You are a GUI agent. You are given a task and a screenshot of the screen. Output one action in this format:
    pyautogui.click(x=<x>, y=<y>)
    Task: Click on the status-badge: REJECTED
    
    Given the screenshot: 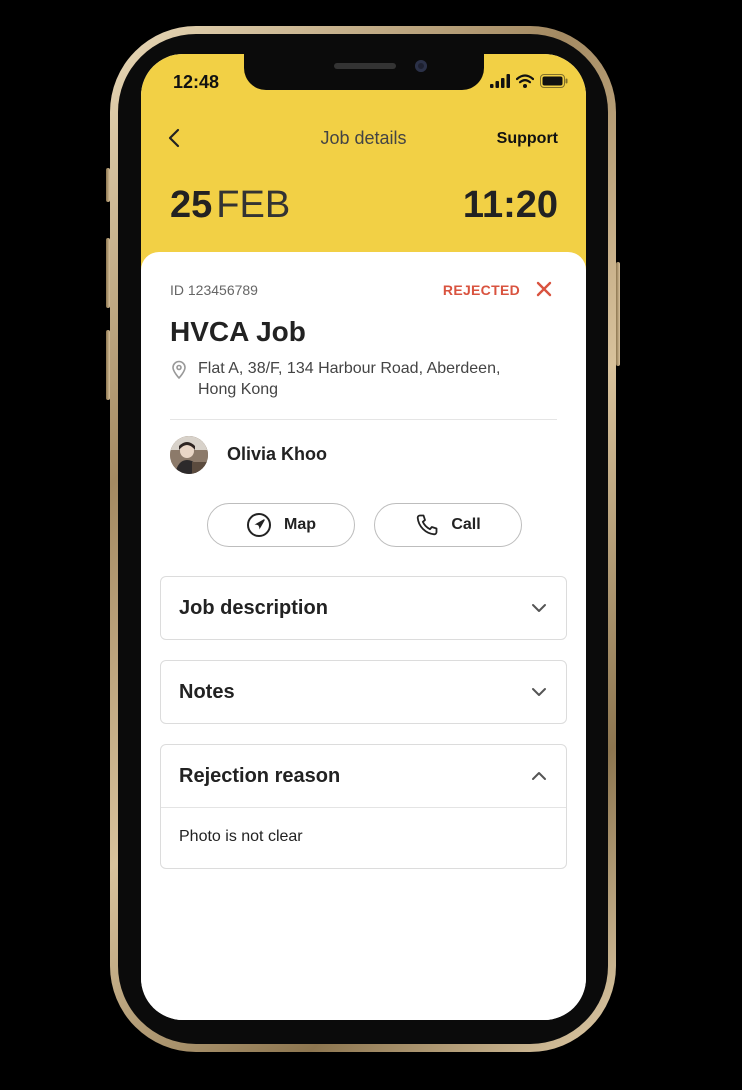 What is the action you would take?
    pyautogui.click(x=481, y=290)
    